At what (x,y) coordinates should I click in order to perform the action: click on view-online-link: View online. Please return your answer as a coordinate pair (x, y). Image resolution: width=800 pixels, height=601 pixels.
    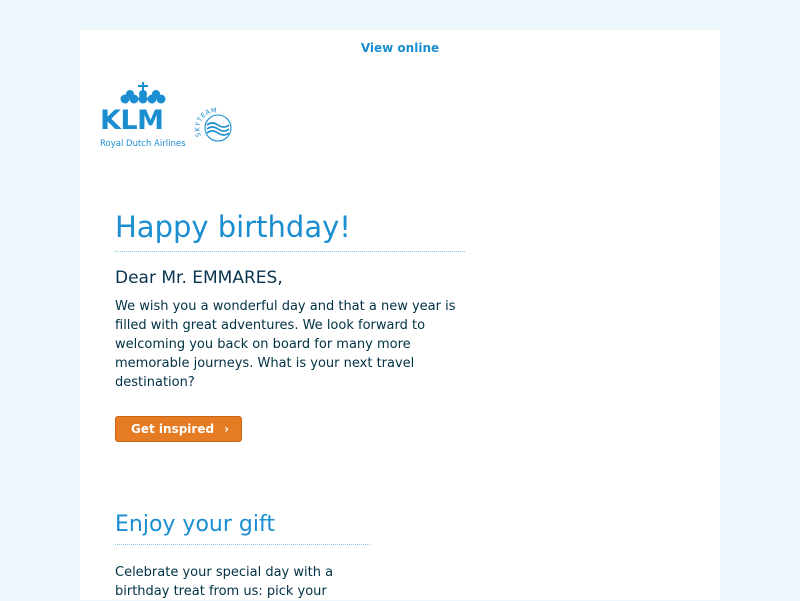
    Looking at the image, I should click on (400, 48).